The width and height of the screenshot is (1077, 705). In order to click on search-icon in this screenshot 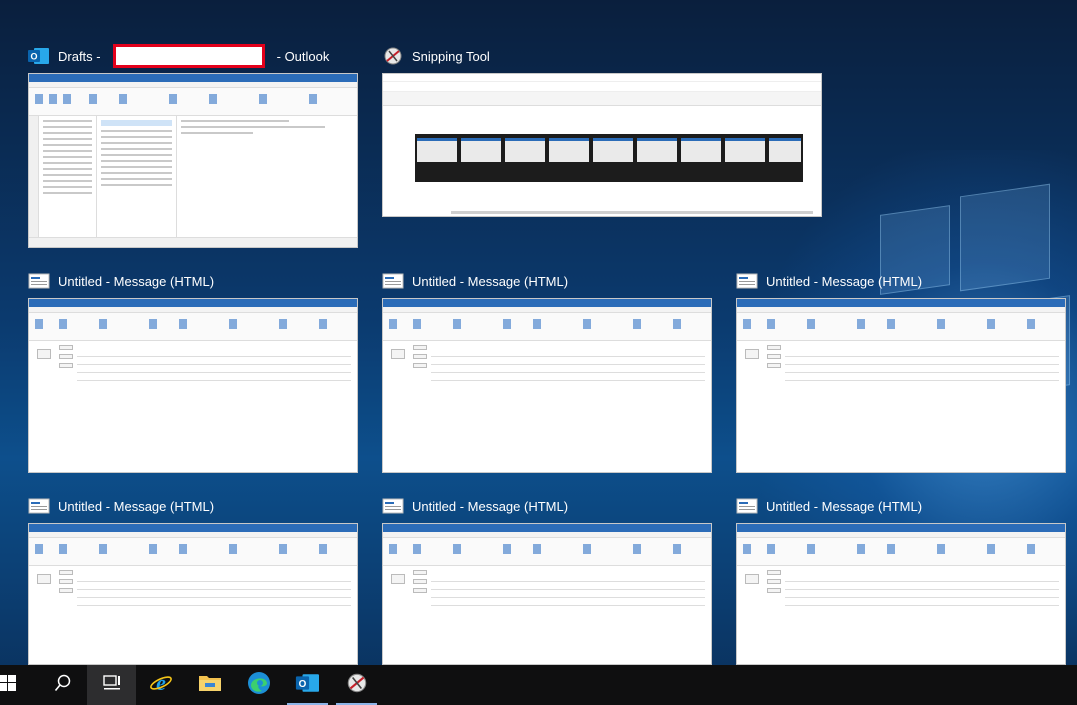, I will do `click(63, 685)`.